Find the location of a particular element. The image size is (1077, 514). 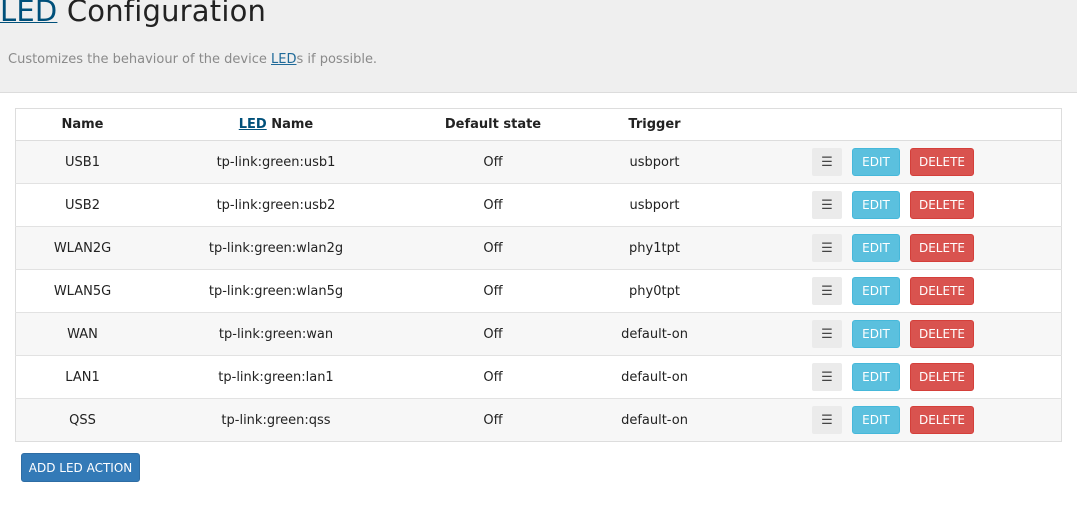

led-abbr-col: LED is located at coordinates (252, 124).